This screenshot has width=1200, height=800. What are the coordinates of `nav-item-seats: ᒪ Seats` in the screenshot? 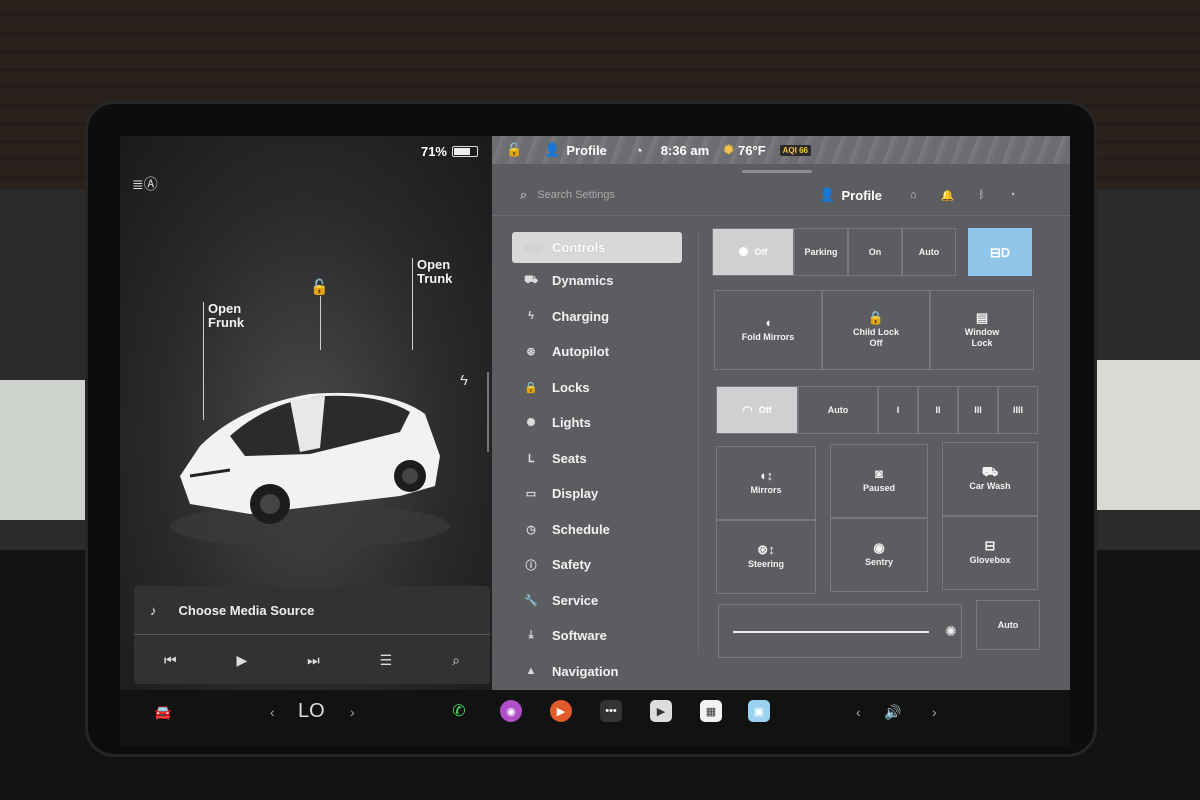 It's located at (597, 459).